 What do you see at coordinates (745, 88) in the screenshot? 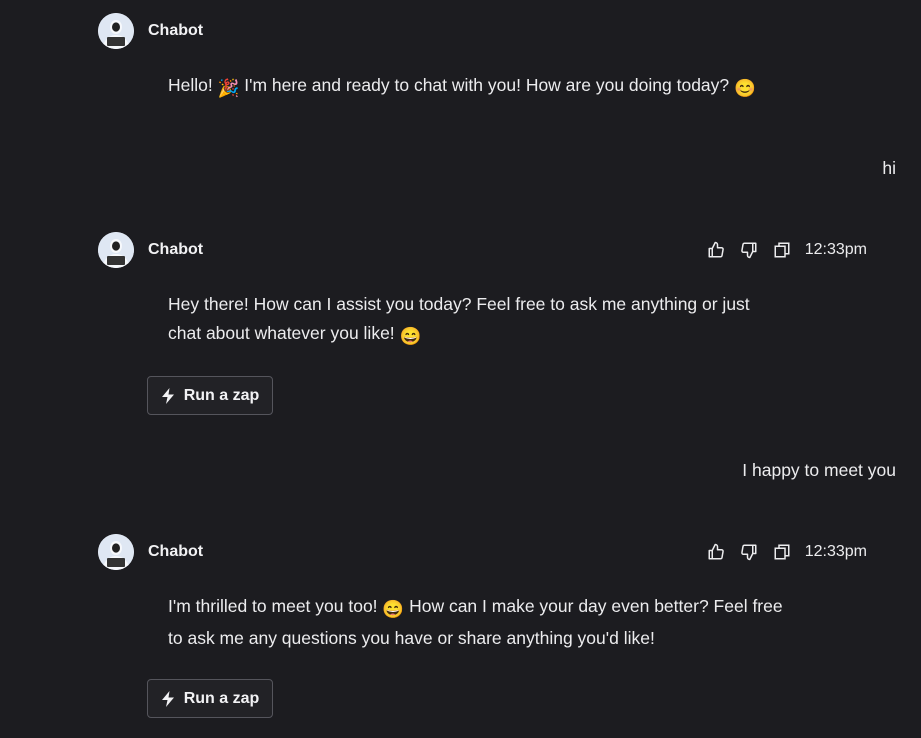
I see `smiling-face-icon: 😊` at bounding box center [745, 88].